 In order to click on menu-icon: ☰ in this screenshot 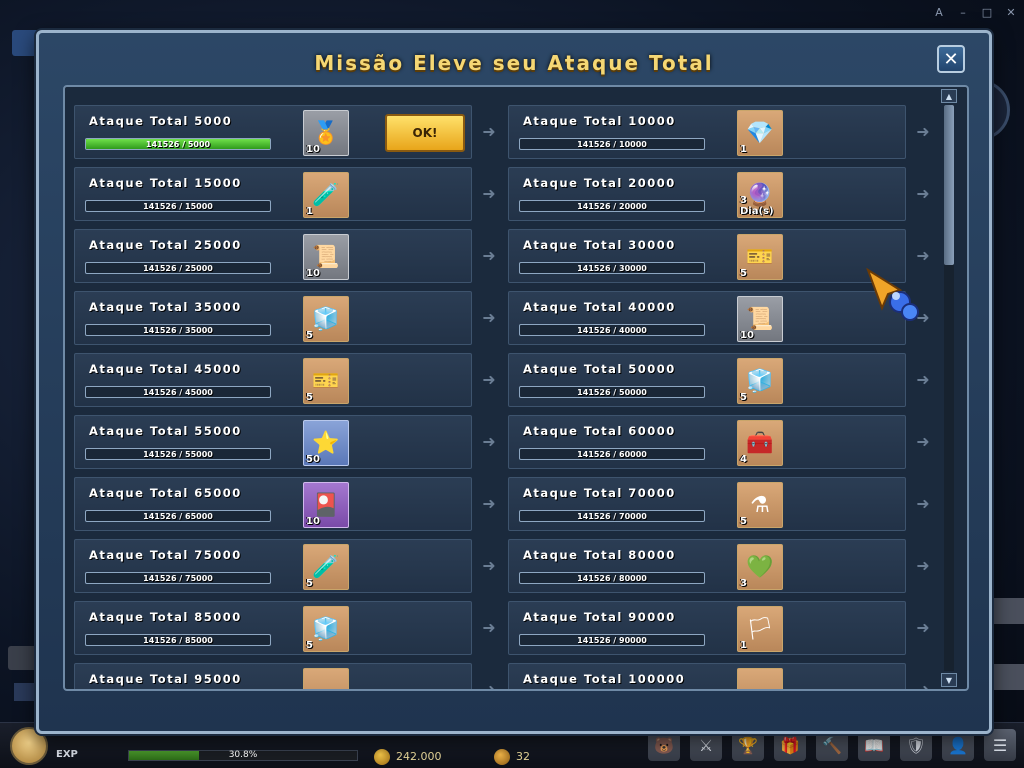, I will do `click(1000, 745)`.